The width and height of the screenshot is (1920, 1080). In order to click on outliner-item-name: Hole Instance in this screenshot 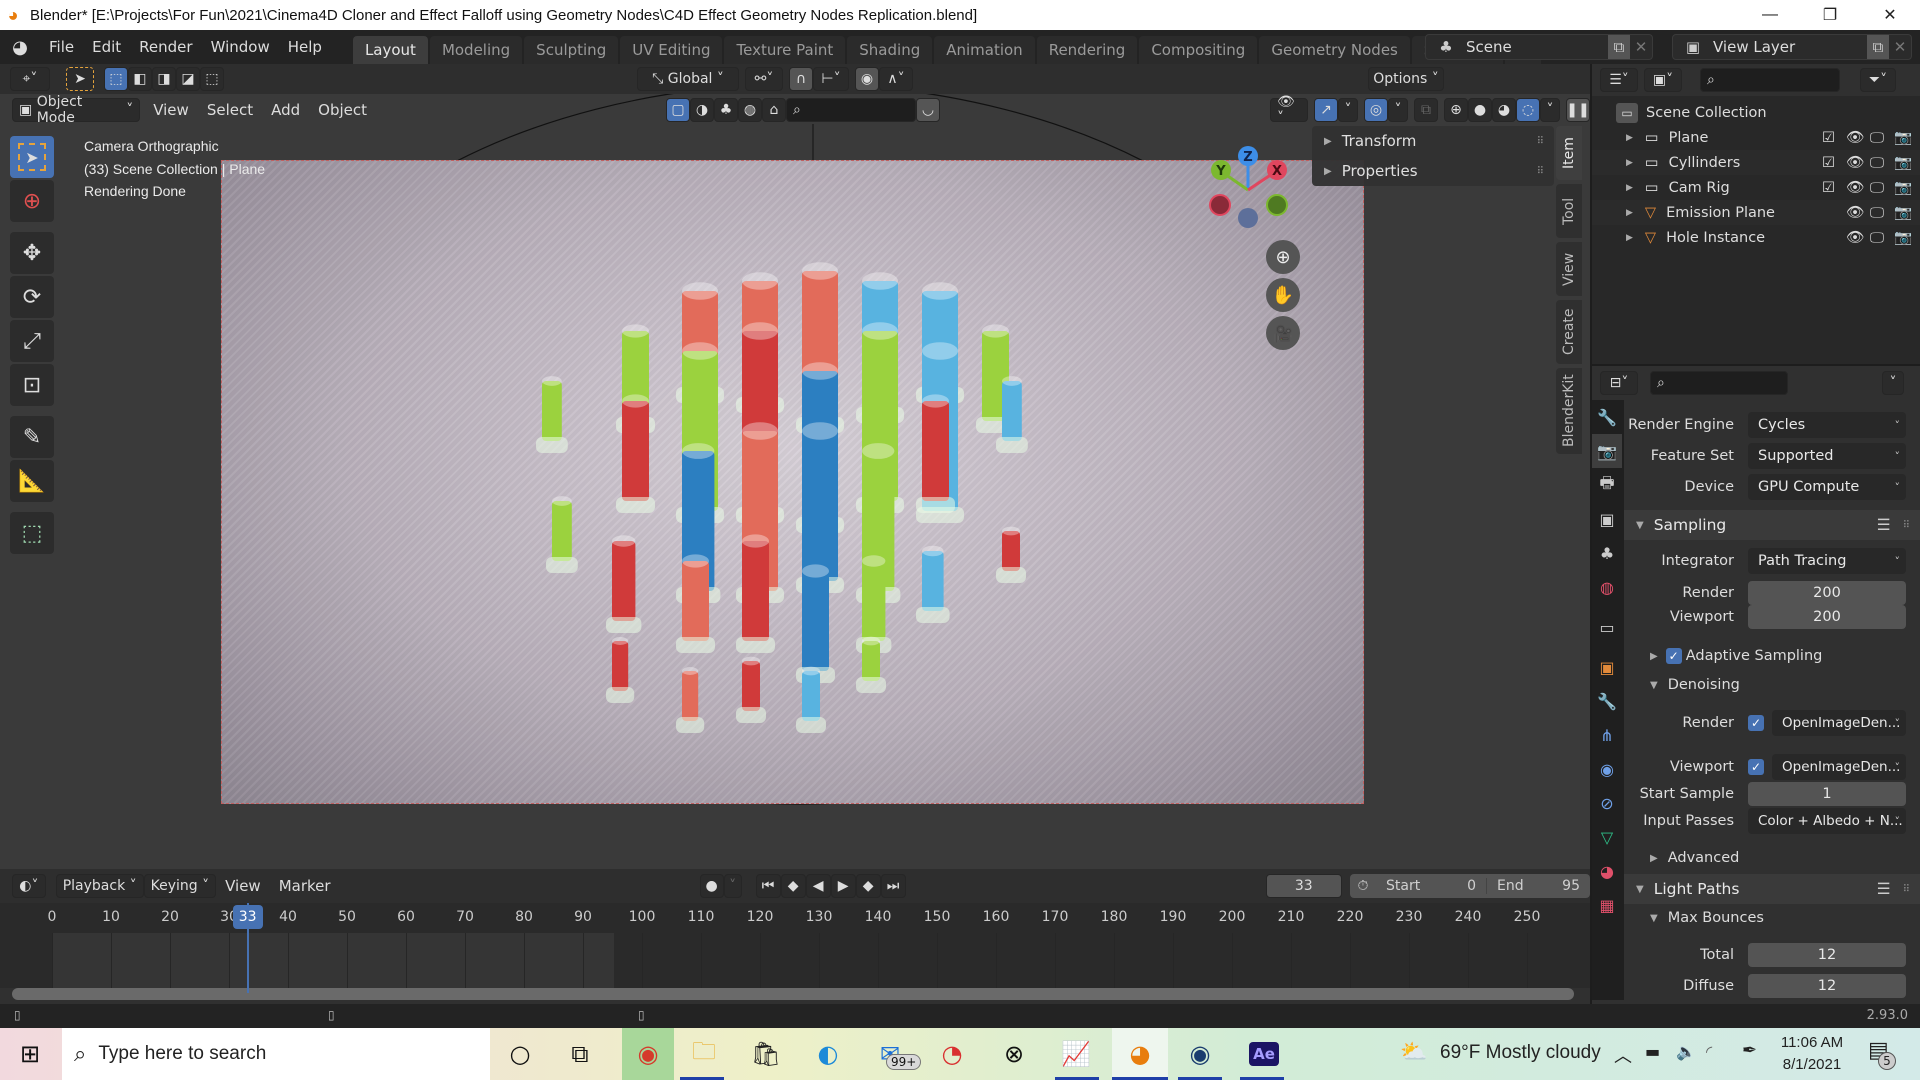, I will do `click(1715, 238)`.